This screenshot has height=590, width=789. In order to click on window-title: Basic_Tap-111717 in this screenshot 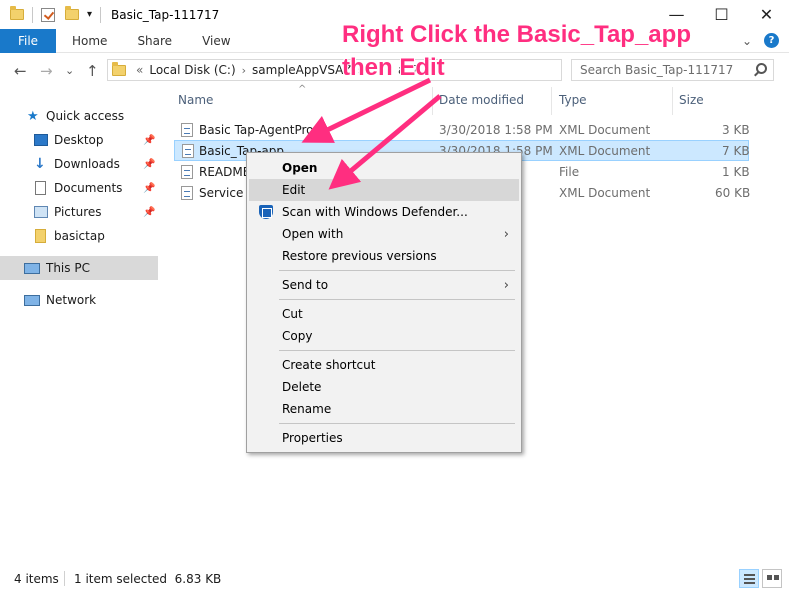, I will do `click(165, 14)`.